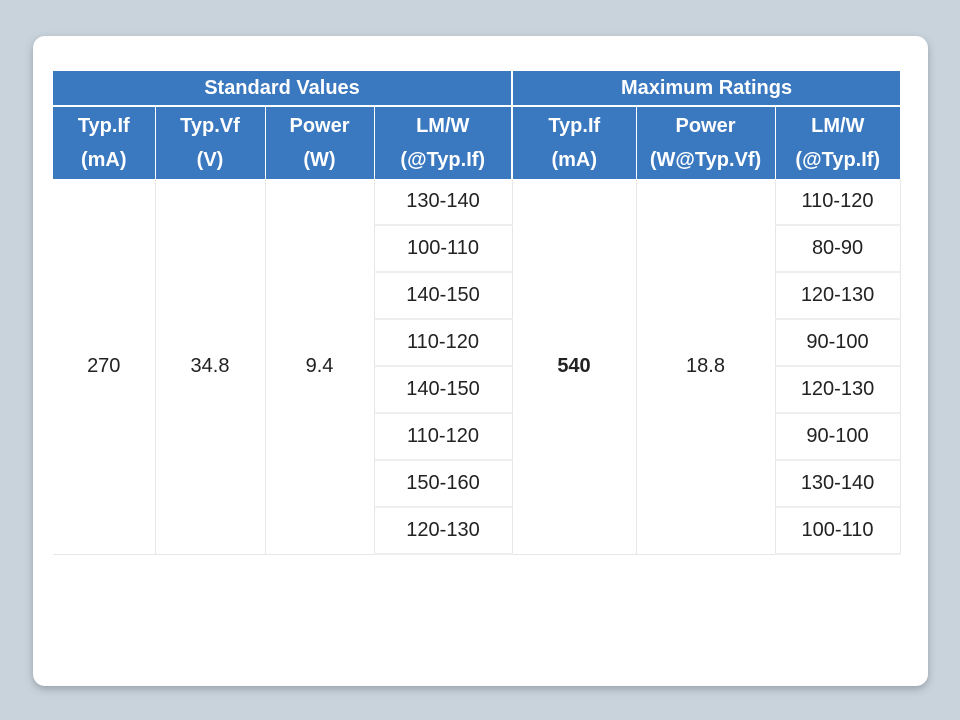 This screenshot has width=960, height=720. What do you see at coordinates (837, 142) in the screenshot?
I see `col-header-max-lmw: LM/W (@Typ.If)` at bounding box center [837, 142].